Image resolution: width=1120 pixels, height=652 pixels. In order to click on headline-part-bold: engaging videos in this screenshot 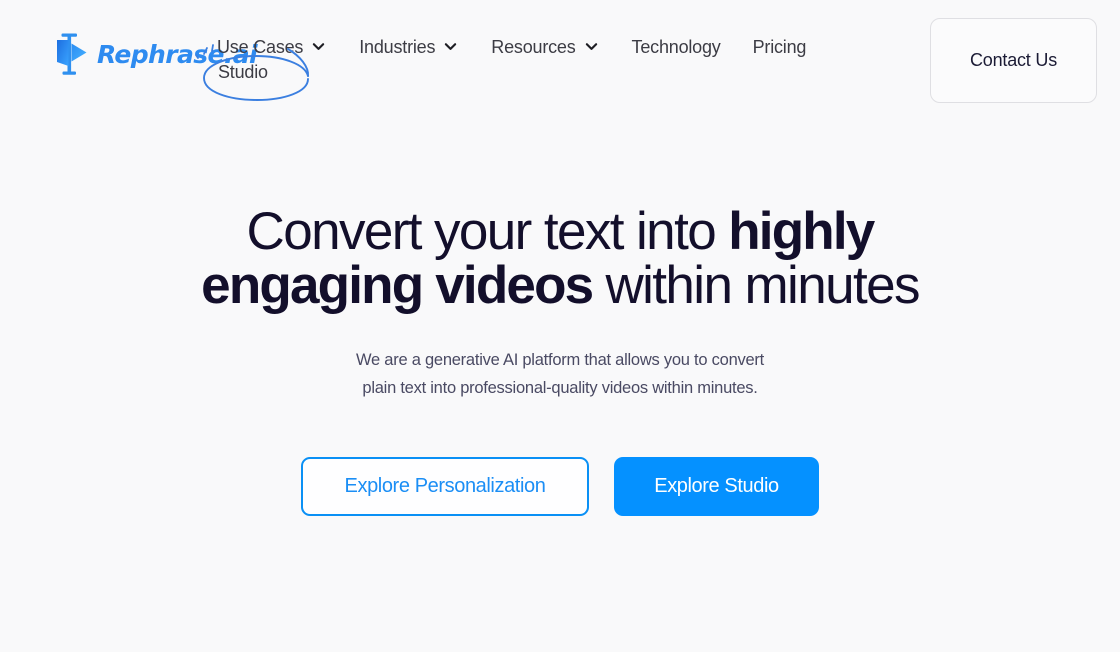, I will do `click(397, 285)`.